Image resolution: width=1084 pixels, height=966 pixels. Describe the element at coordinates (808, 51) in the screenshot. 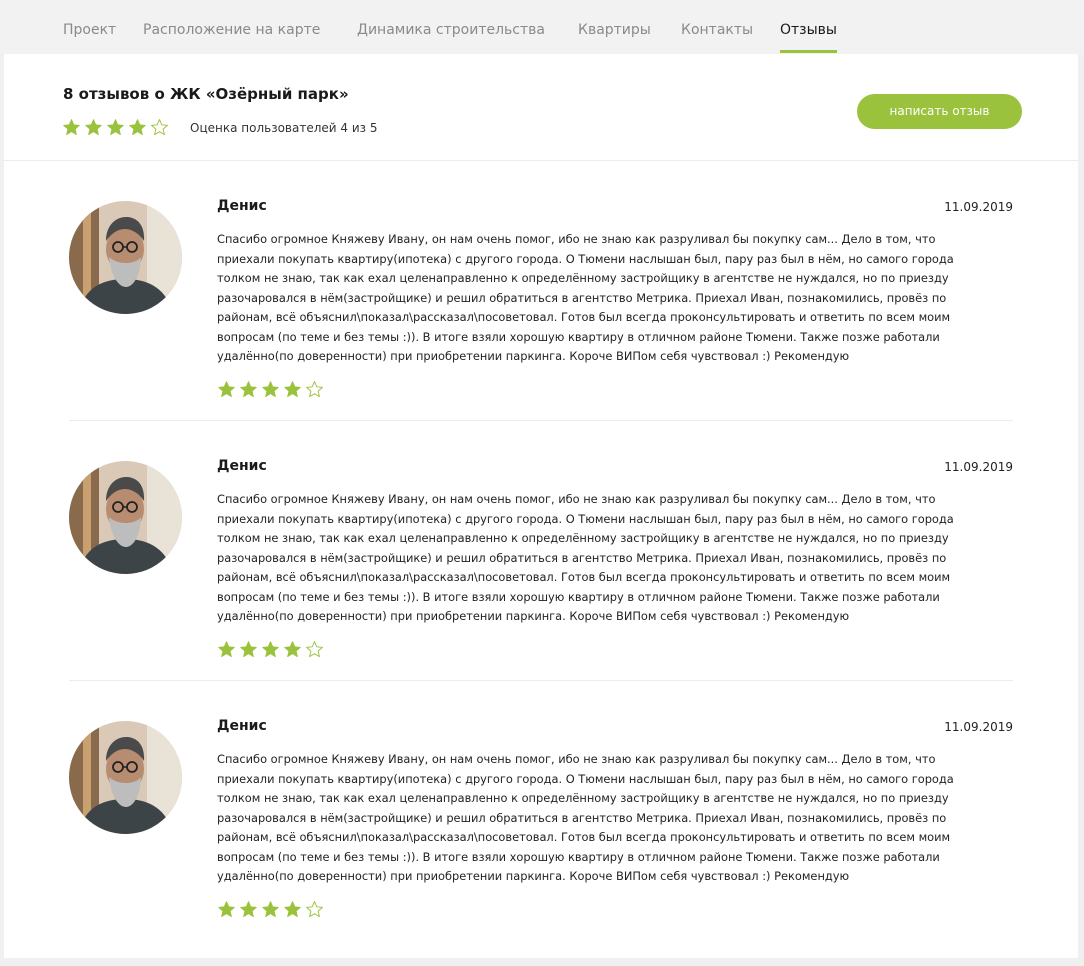

I see `active-tab-indicator` at that location.